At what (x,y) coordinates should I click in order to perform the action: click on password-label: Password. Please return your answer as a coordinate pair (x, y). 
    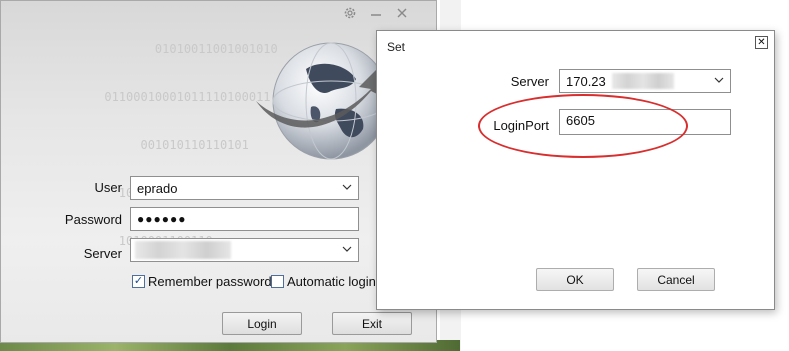
    Looking at the image, I should click on (93, 219).